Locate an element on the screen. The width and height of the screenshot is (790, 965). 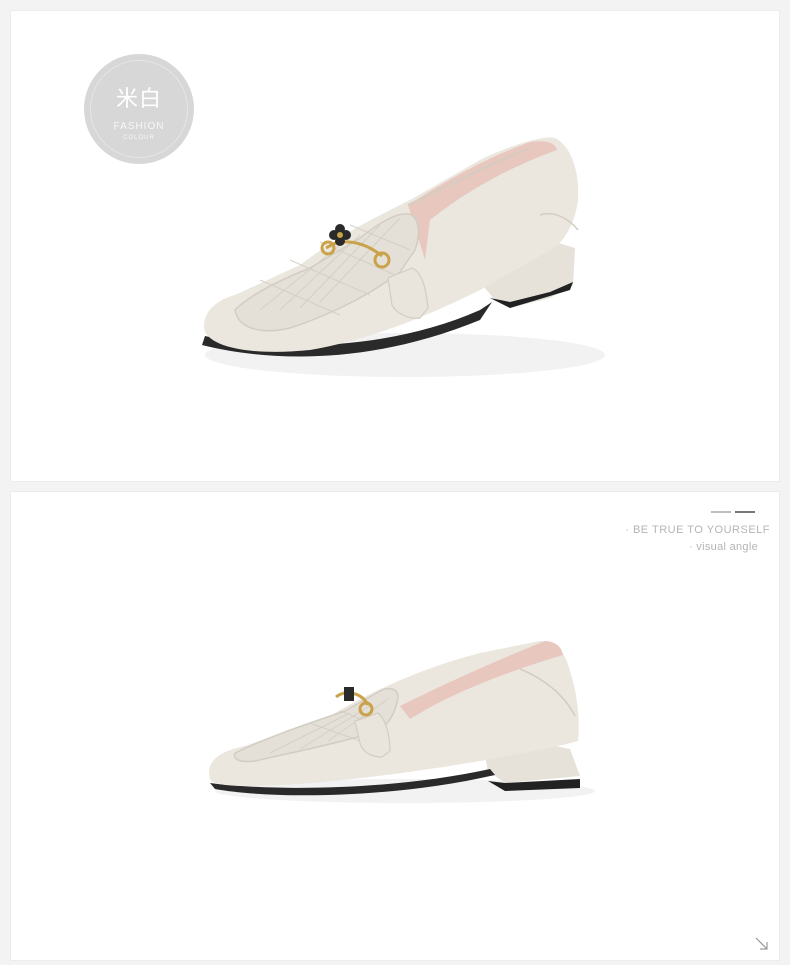
color-badge: 米白 FASHION COLOUR is located at coordinates (139, 109).